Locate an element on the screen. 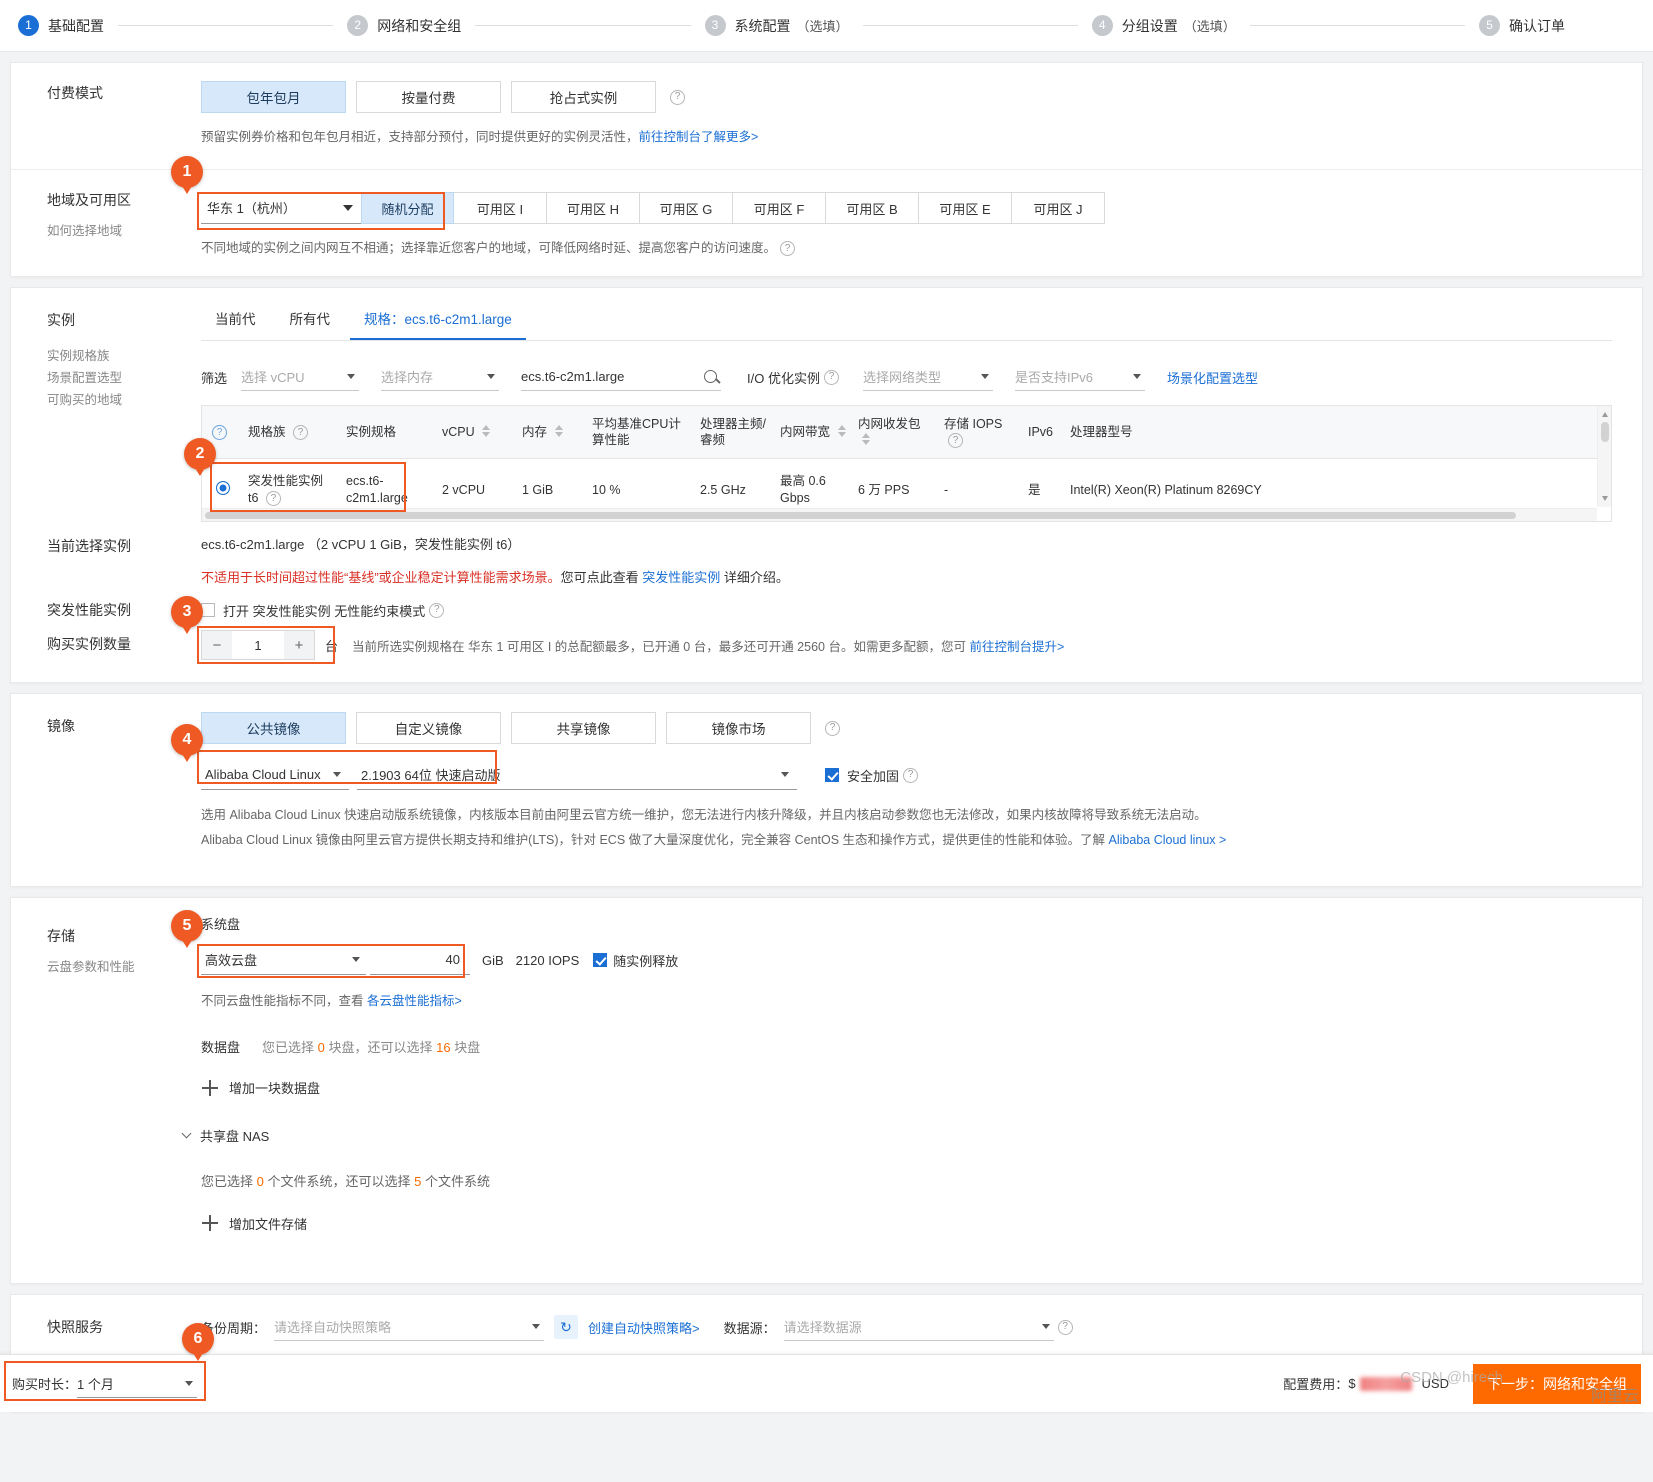  instance-sub-1: 实例规格族 is located at coordinates (124, 356).